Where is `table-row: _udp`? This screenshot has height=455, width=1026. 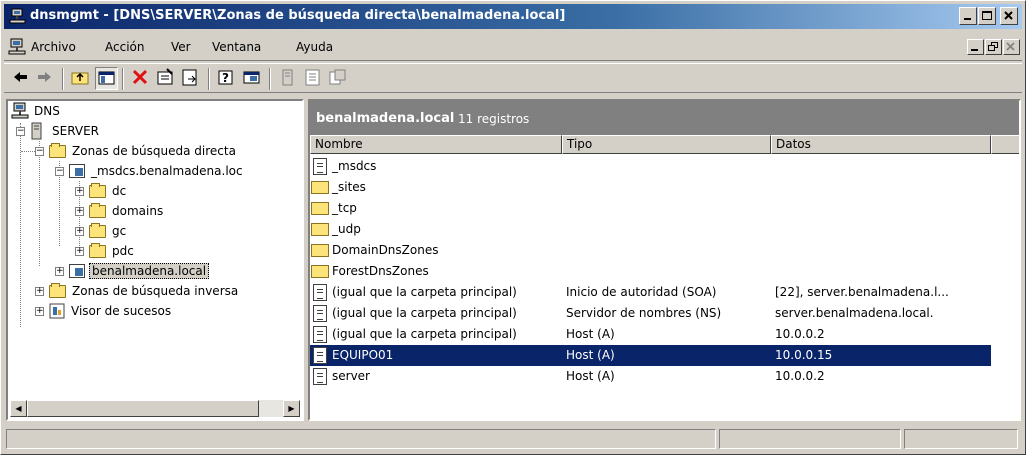 table-row: _udp is located at coordinates (650, 229).